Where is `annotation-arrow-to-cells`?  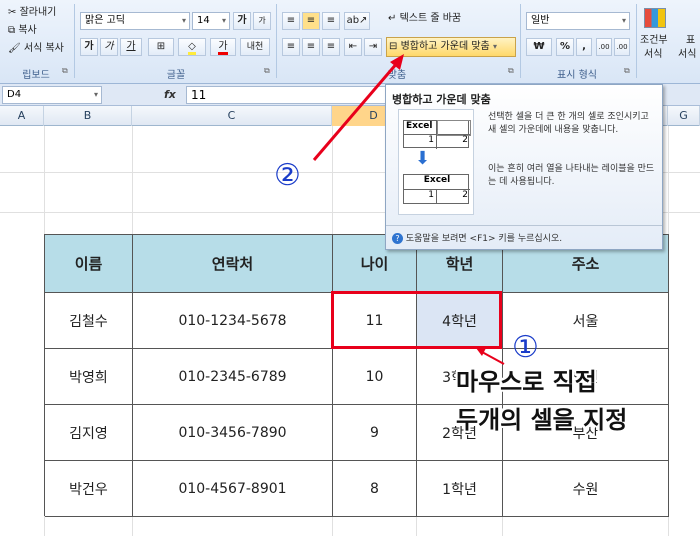 annotation-arrow-to-cells is located at coordinates (493, 358).